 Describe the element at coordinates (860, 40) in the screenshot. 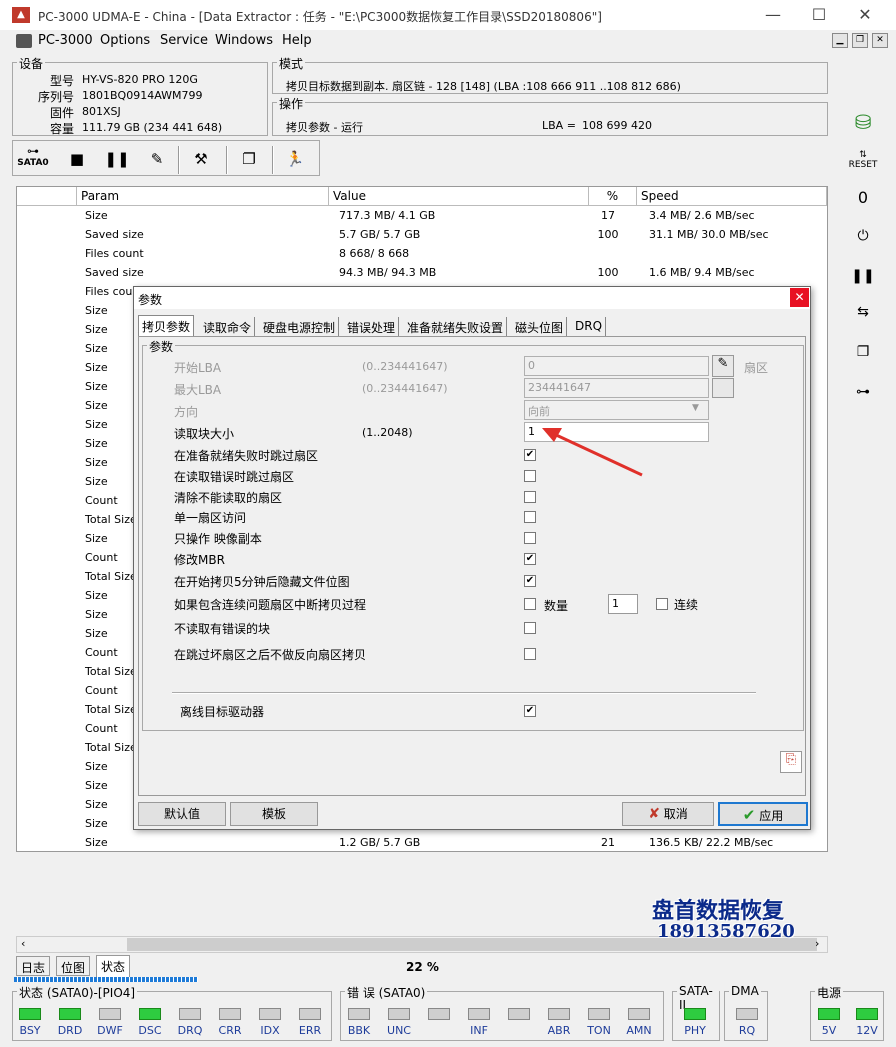

I see `mdi-restore-button: ❐` at that location.